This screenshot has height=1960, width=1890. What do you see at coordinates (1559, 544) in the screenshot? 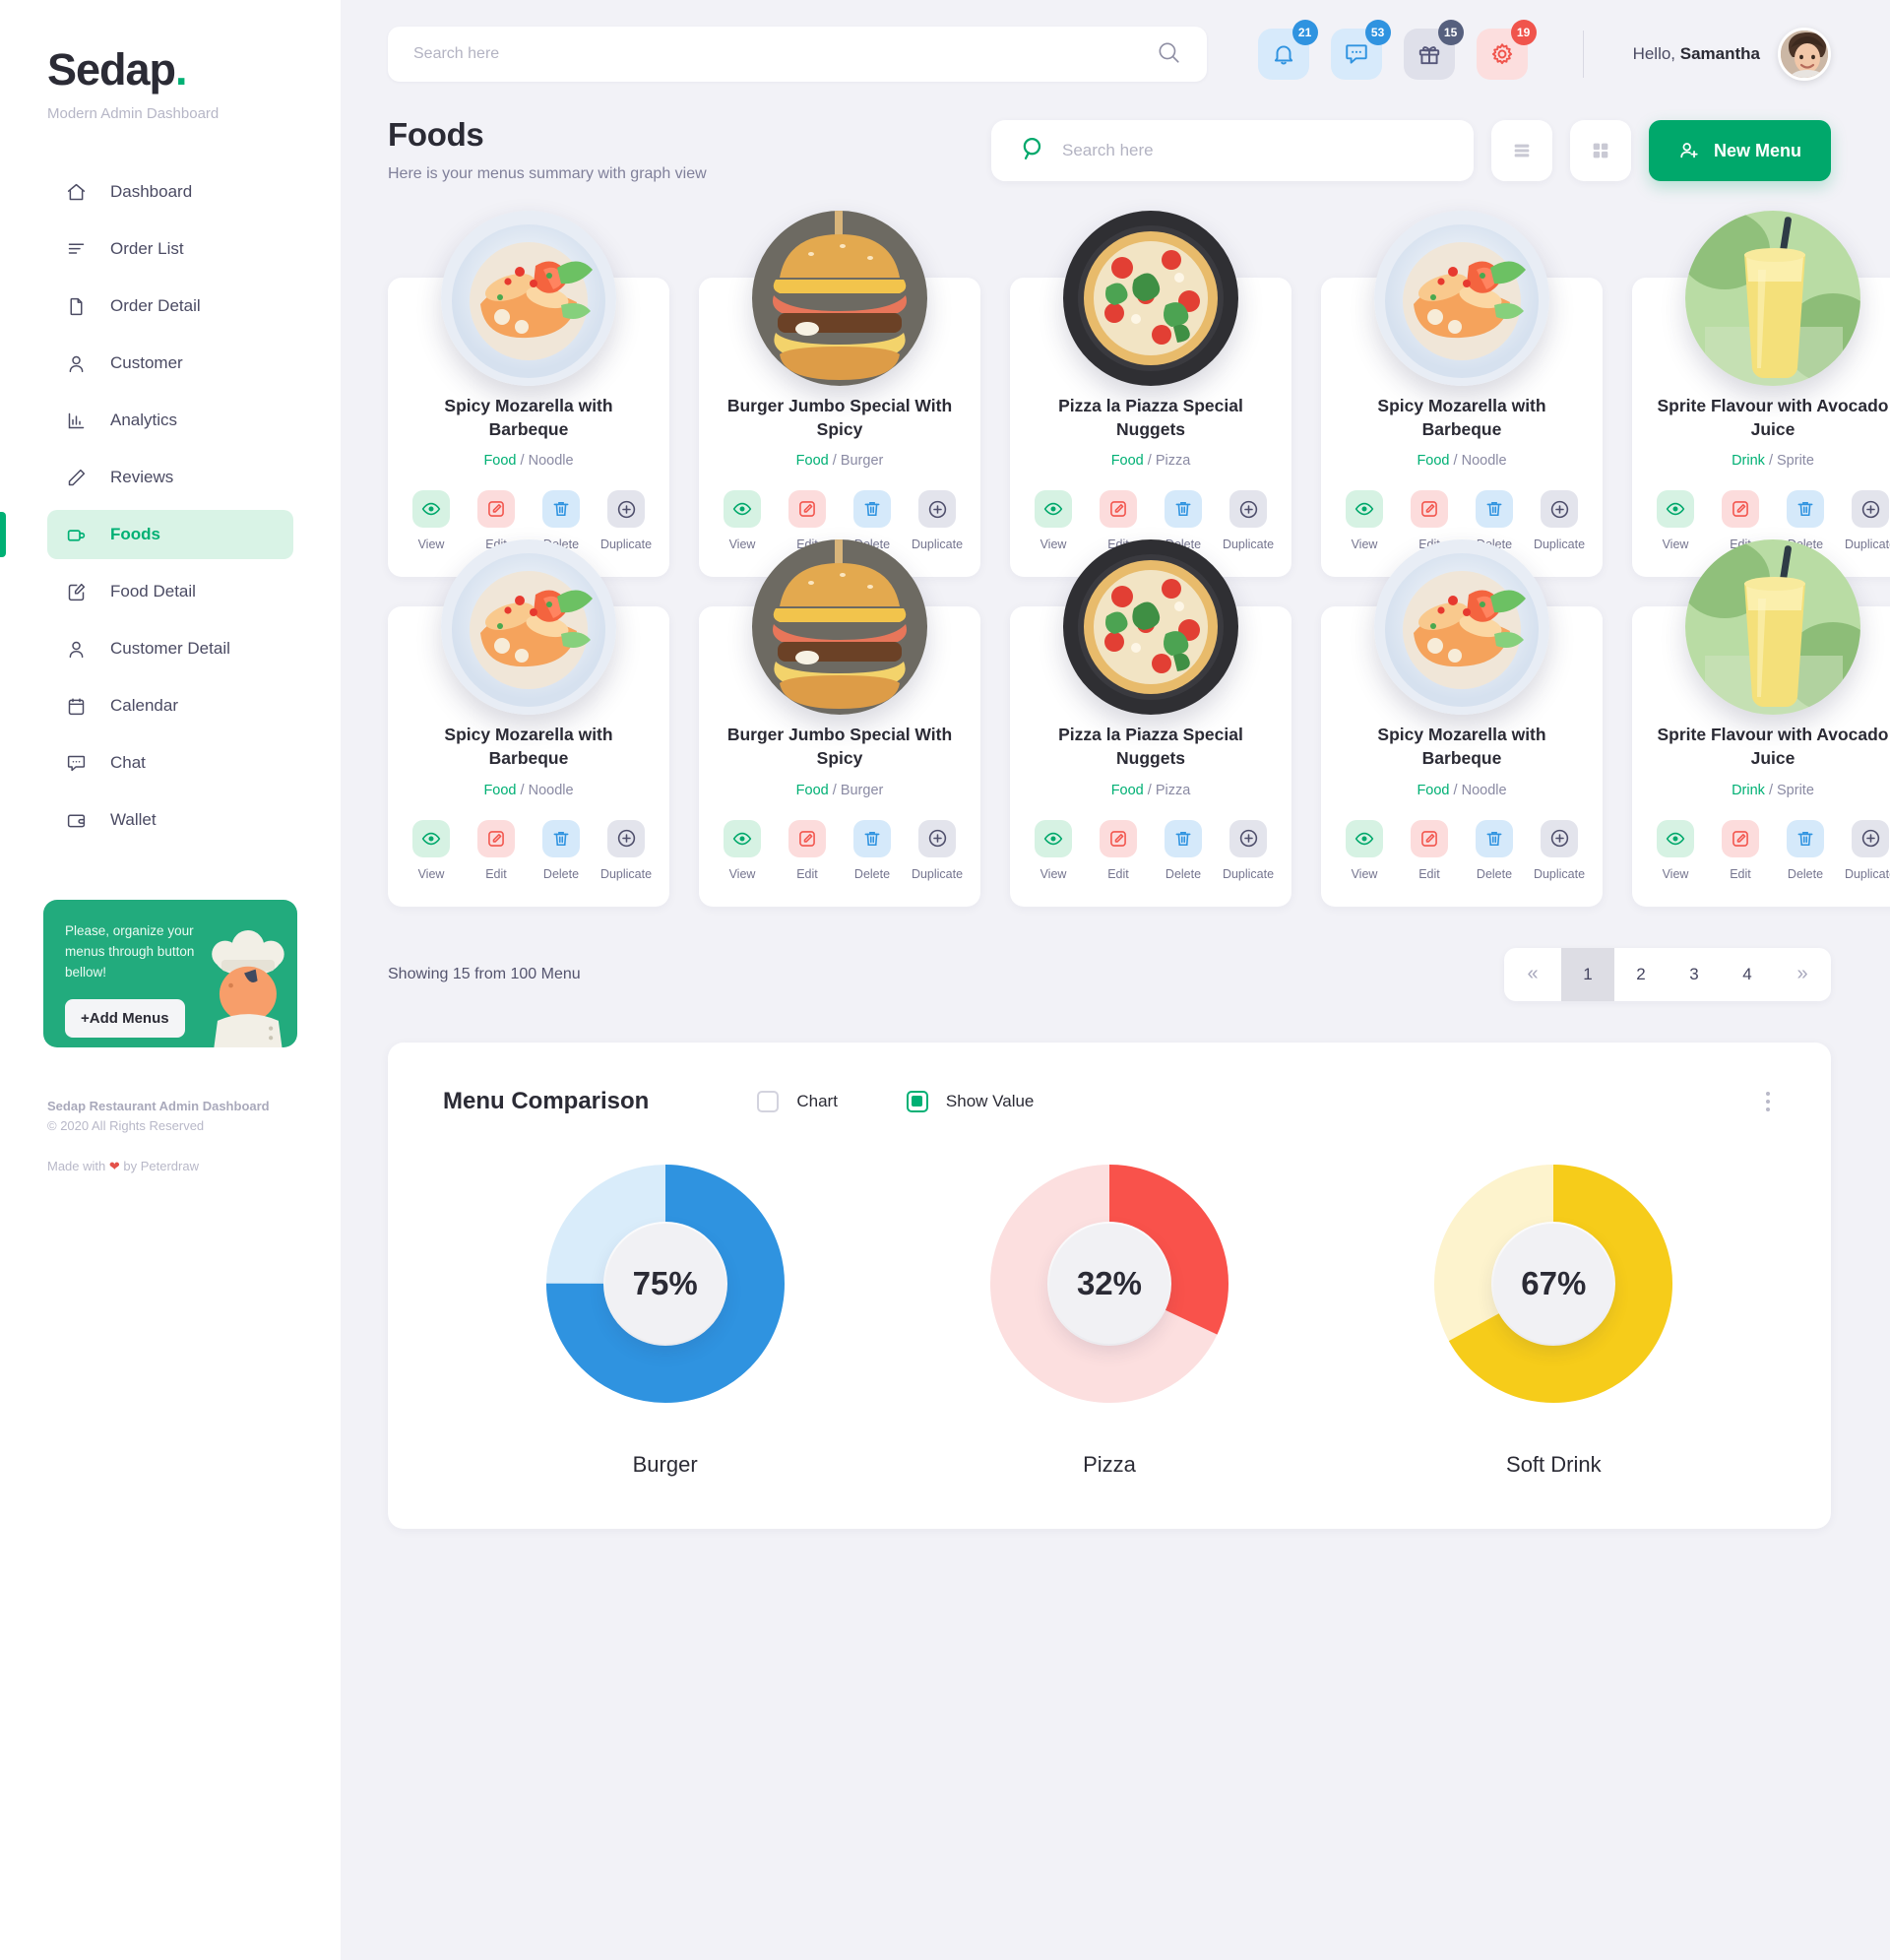
I see `action-label: Duplicate` at bounding box center [1559, 544].